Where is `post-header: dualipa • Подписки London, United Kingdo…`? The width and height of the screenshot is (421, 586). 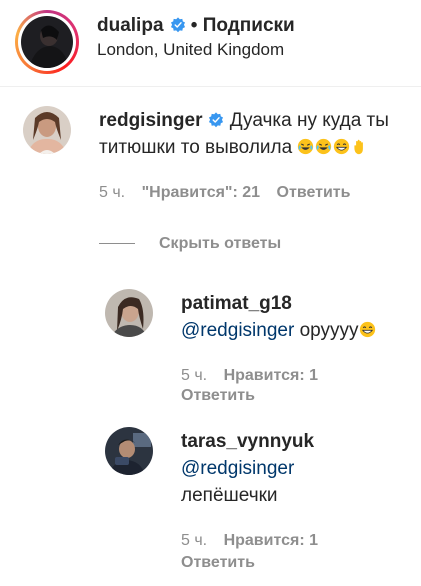 post-header: dualipa • Подписки London, United Kingdo… is located at coordinates (210, 43).